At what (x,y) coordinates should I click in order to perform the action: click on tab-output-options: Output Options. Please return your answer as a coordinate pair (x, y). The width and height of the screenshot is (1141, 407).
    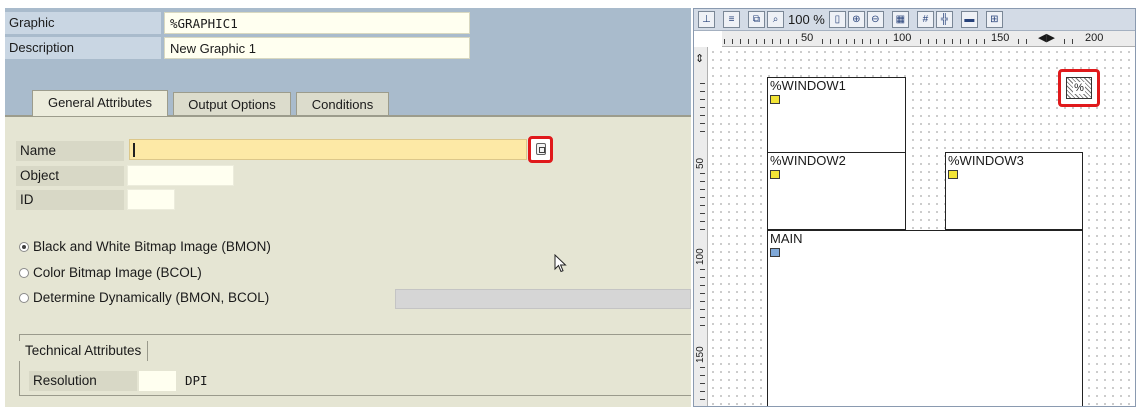
    Looking at the image, I should click on (232, 104).